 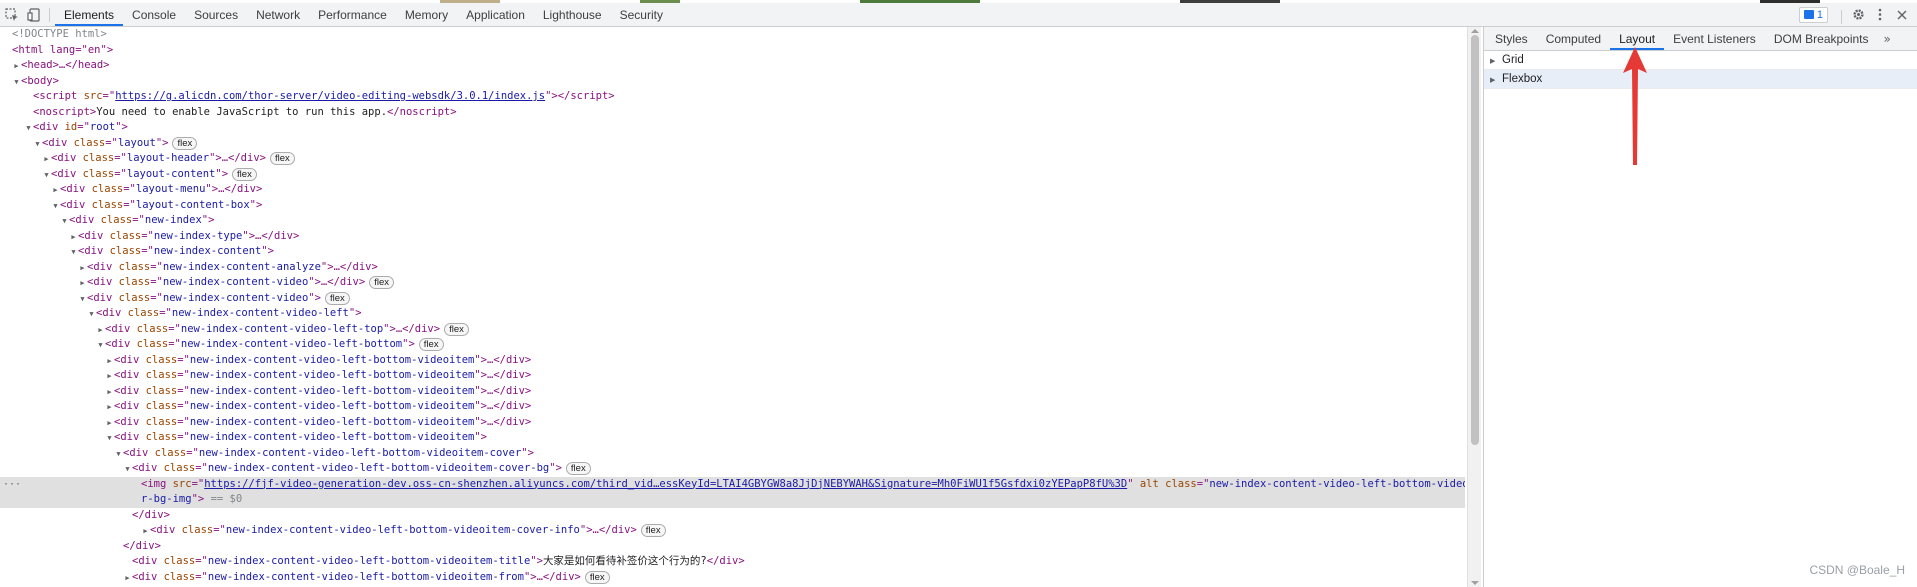 What do you see at coordinates (34, 15) in the screenshot?
I see `device-toolbar-icon` at bounding box center [34, 15].